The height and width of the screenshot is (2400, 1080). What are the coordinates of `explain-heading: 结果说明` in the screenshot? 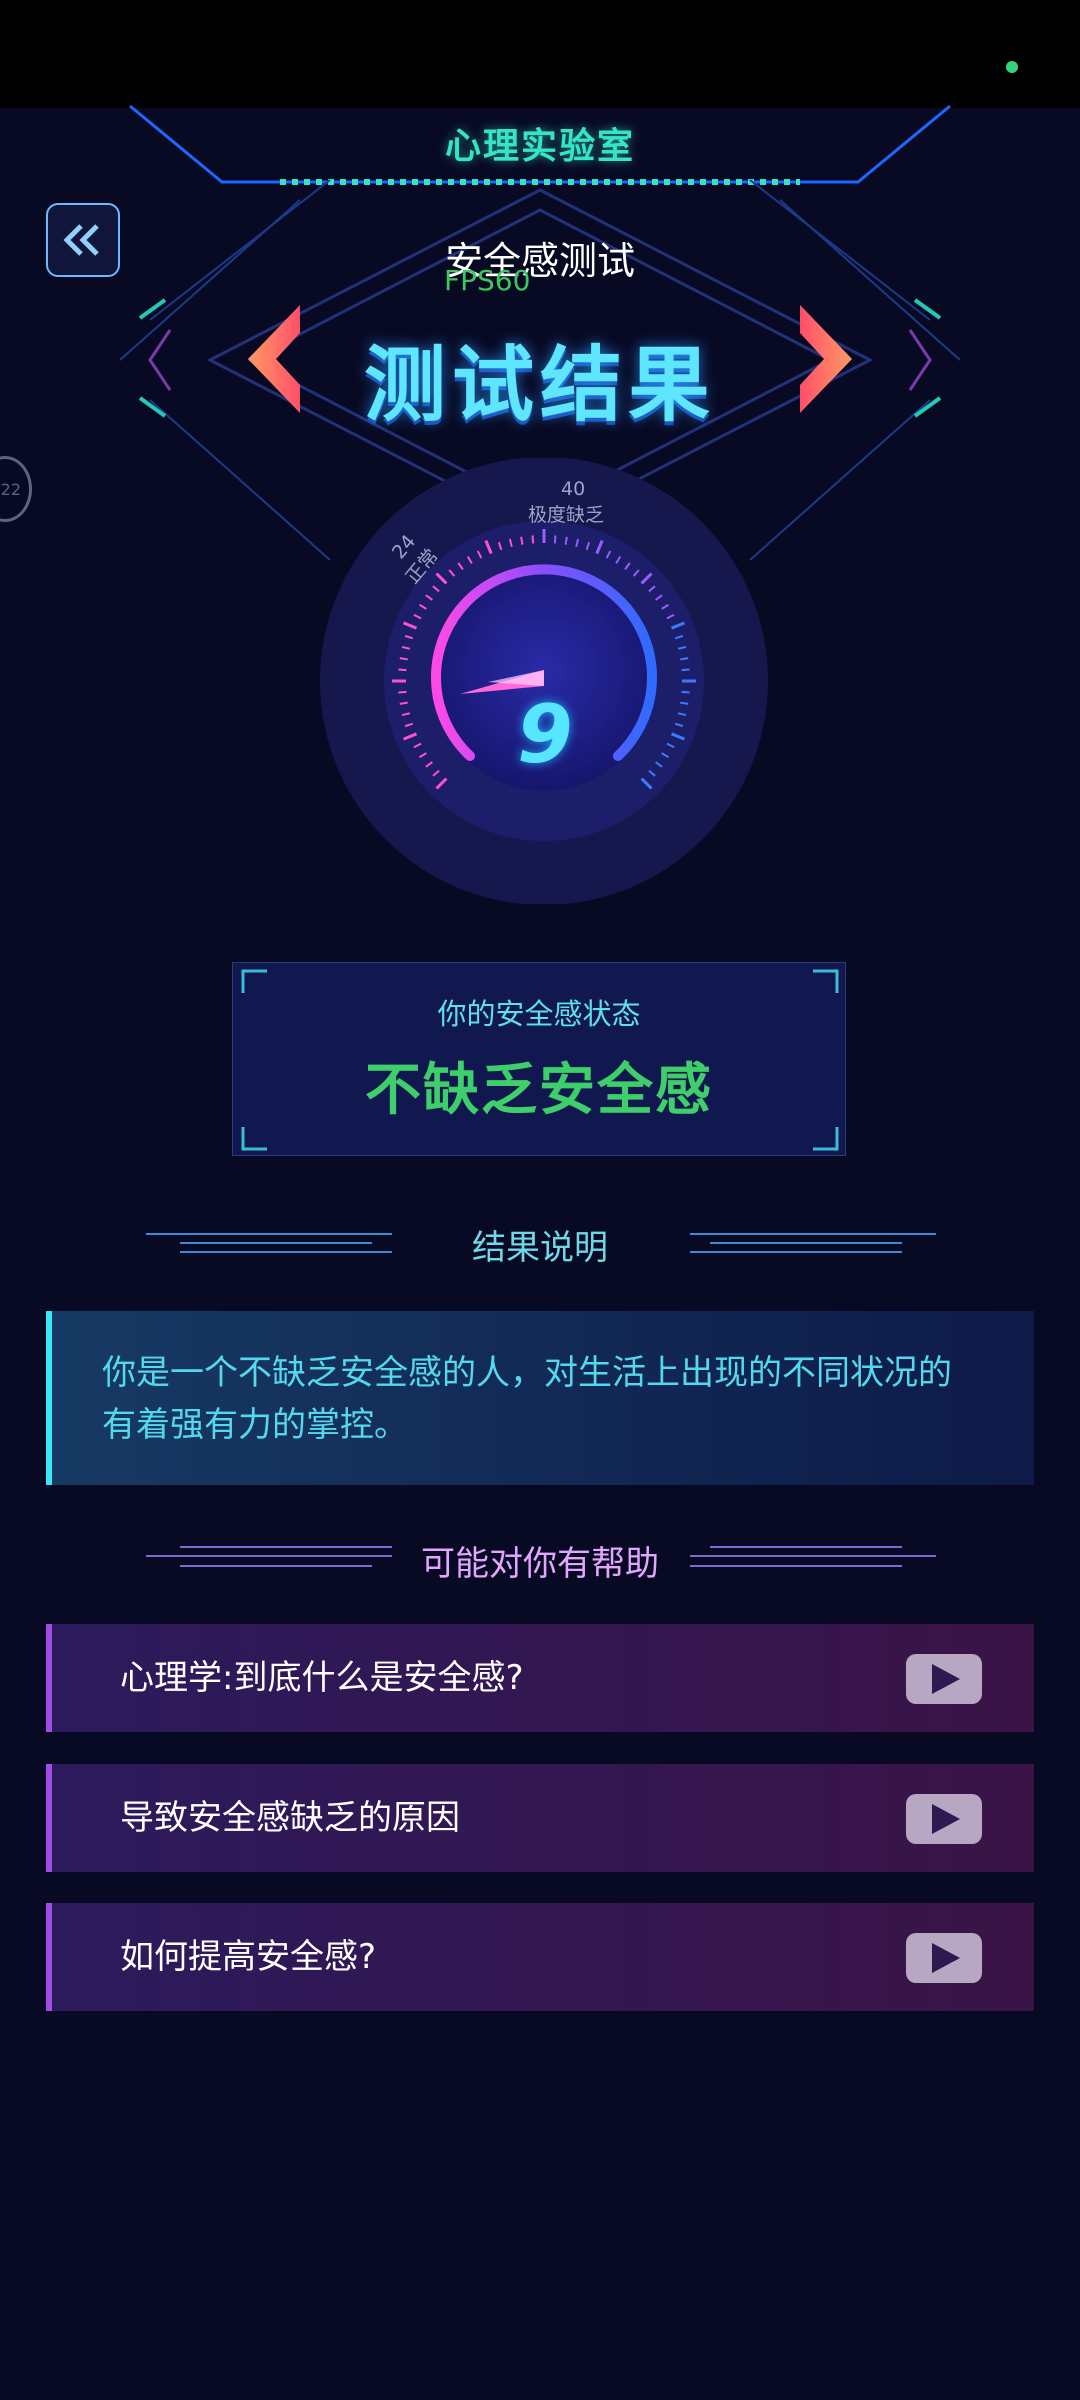 It's located at (540, 1248).